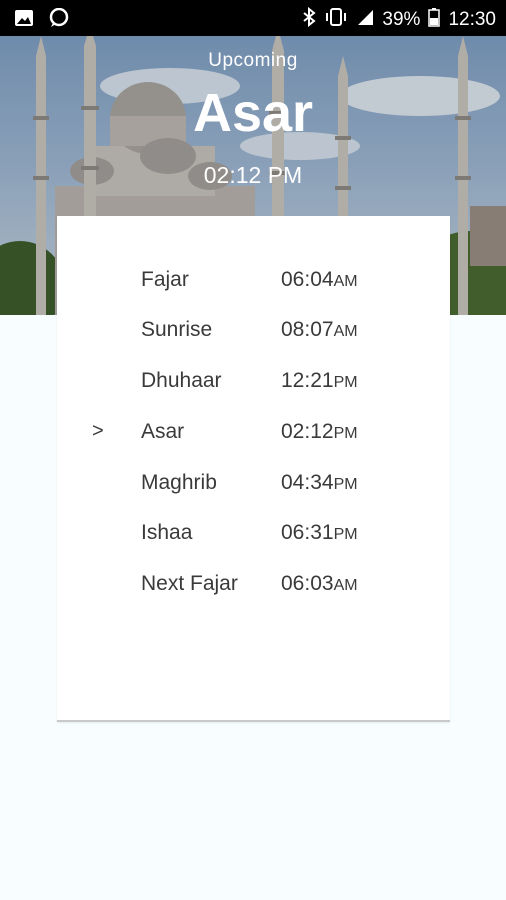 This screenshot has height=900, width=506. Describe the element at coordinates (434, 20) in the screenshot. I see `battery-icon` at that location.